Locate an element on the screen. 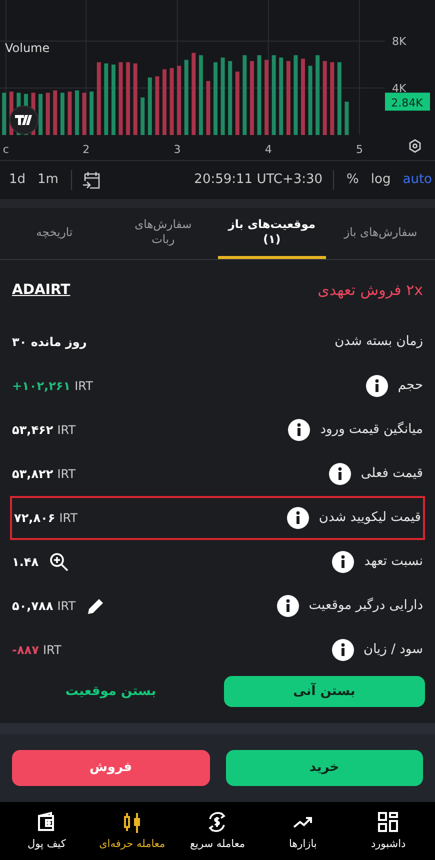 The width and height of the screenshot is (435, 860). axis-label: 8K is located at coordinates (399, 41).